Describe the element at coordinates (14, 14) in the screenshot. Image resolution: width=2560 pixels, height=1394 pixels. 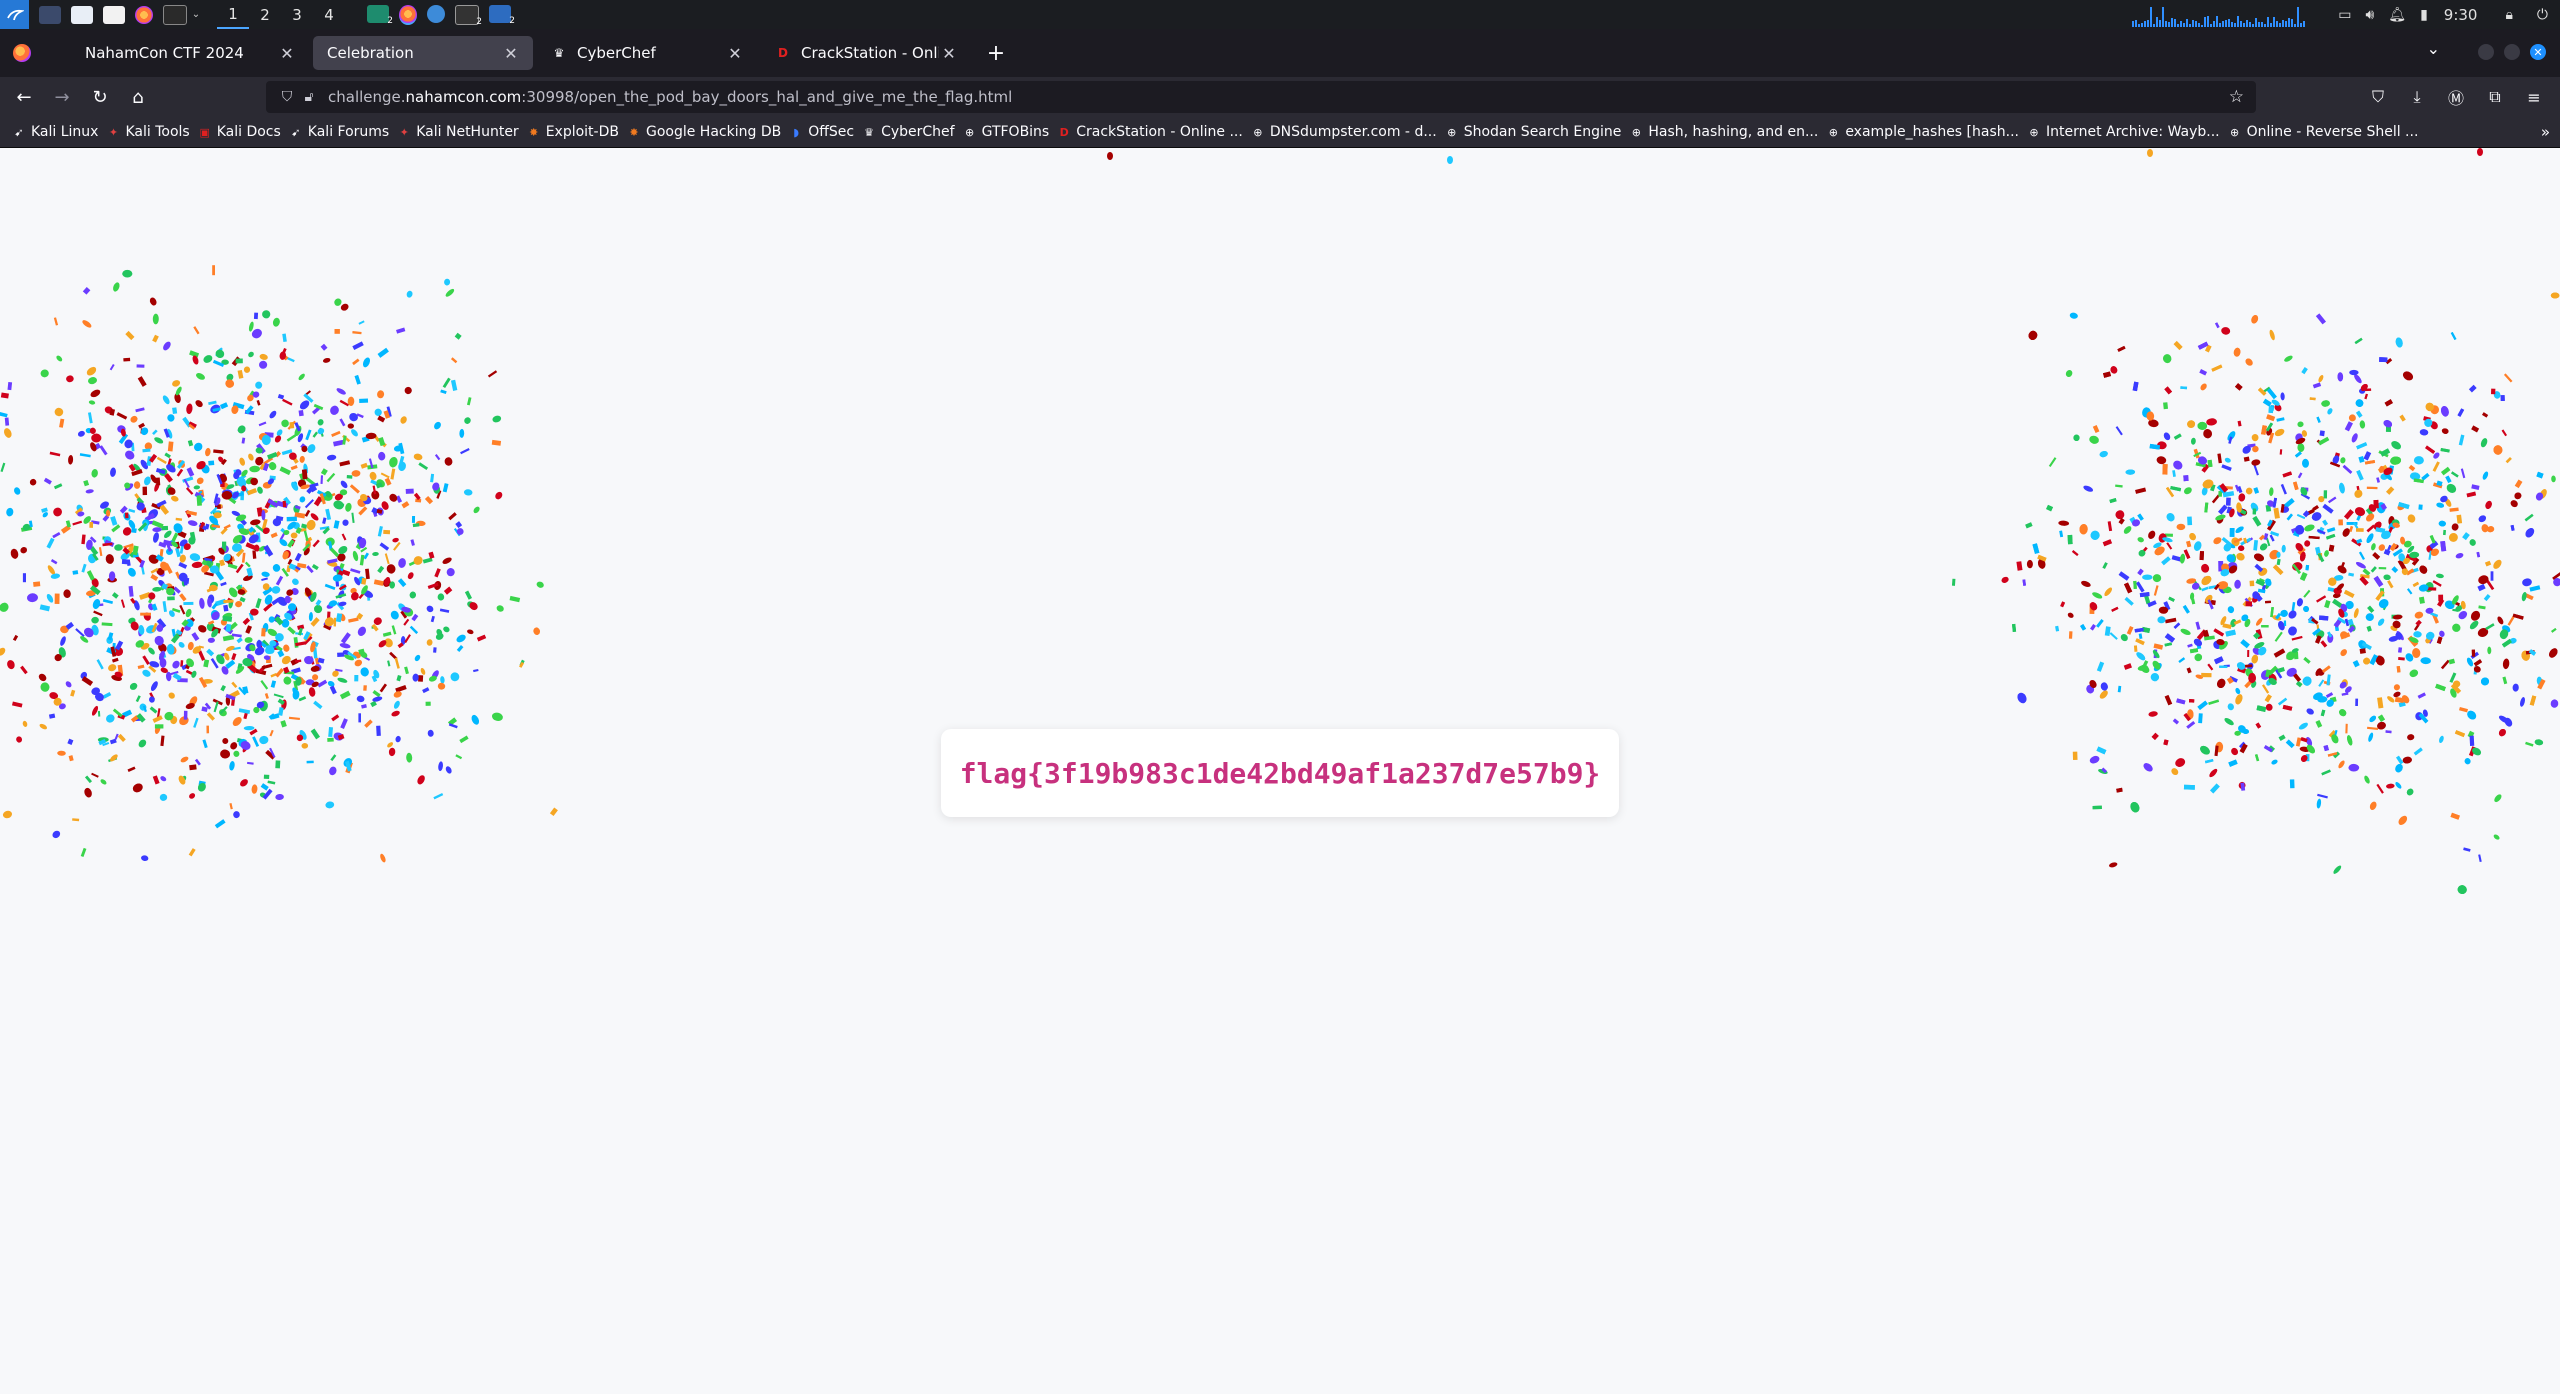
I see `kali-menu-icon` at that location.